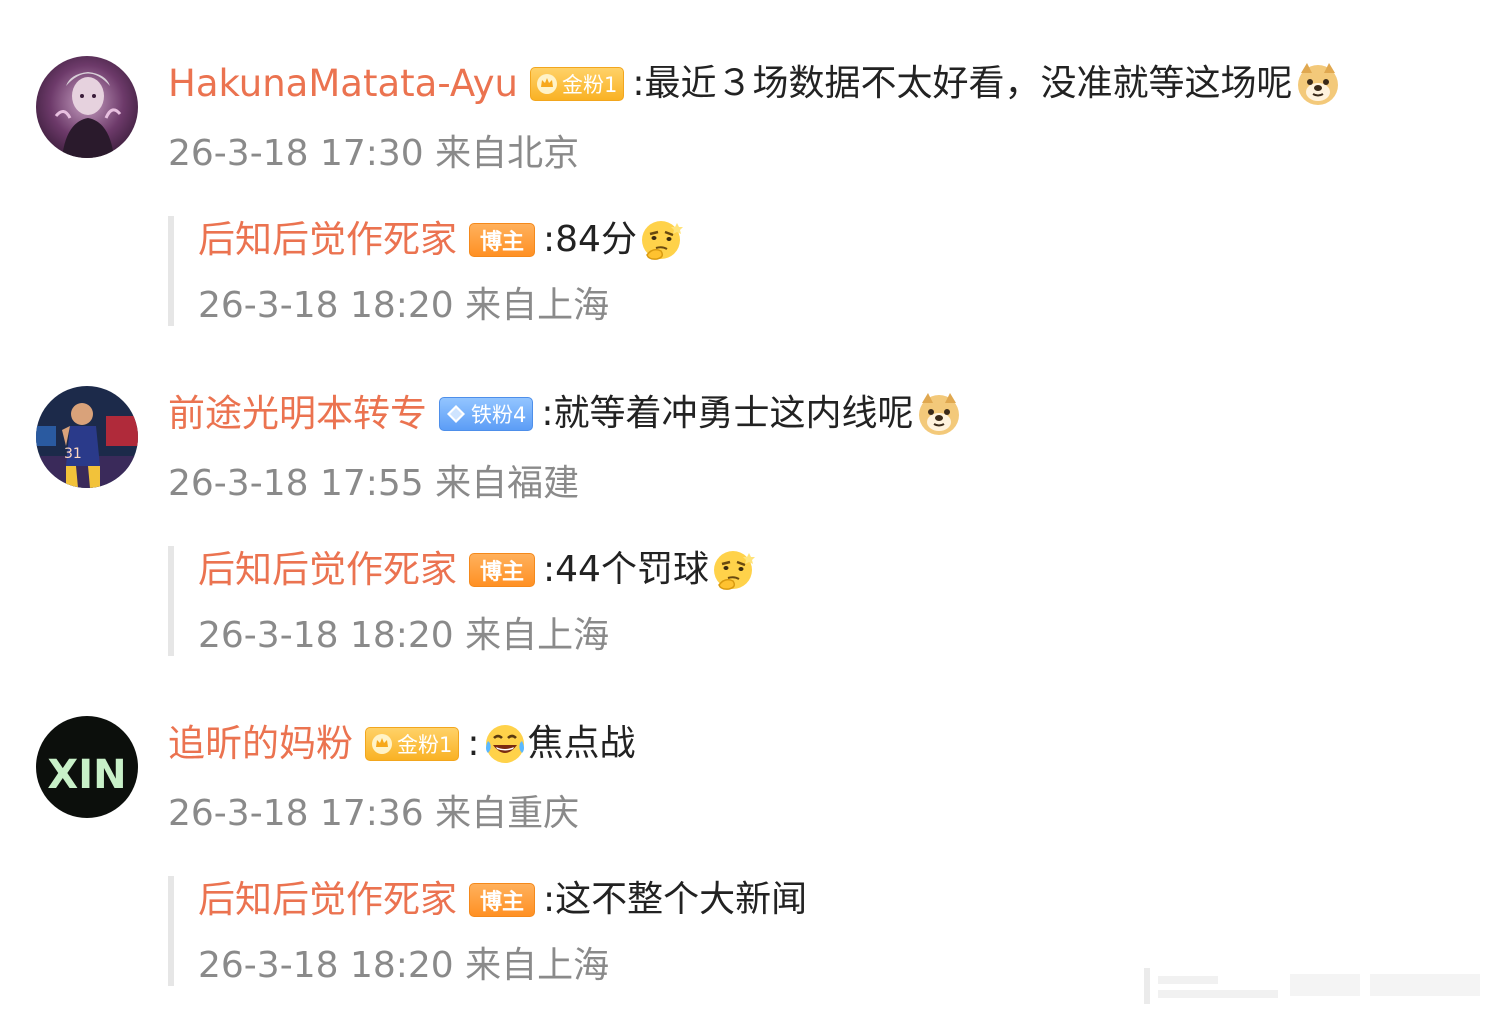 This screenshot has width=1496, height=1025. What do you see at coordinates (499, 415) in the screenshot?
I see `badge-label: 铁粉4` at bounding box center [499, 415].